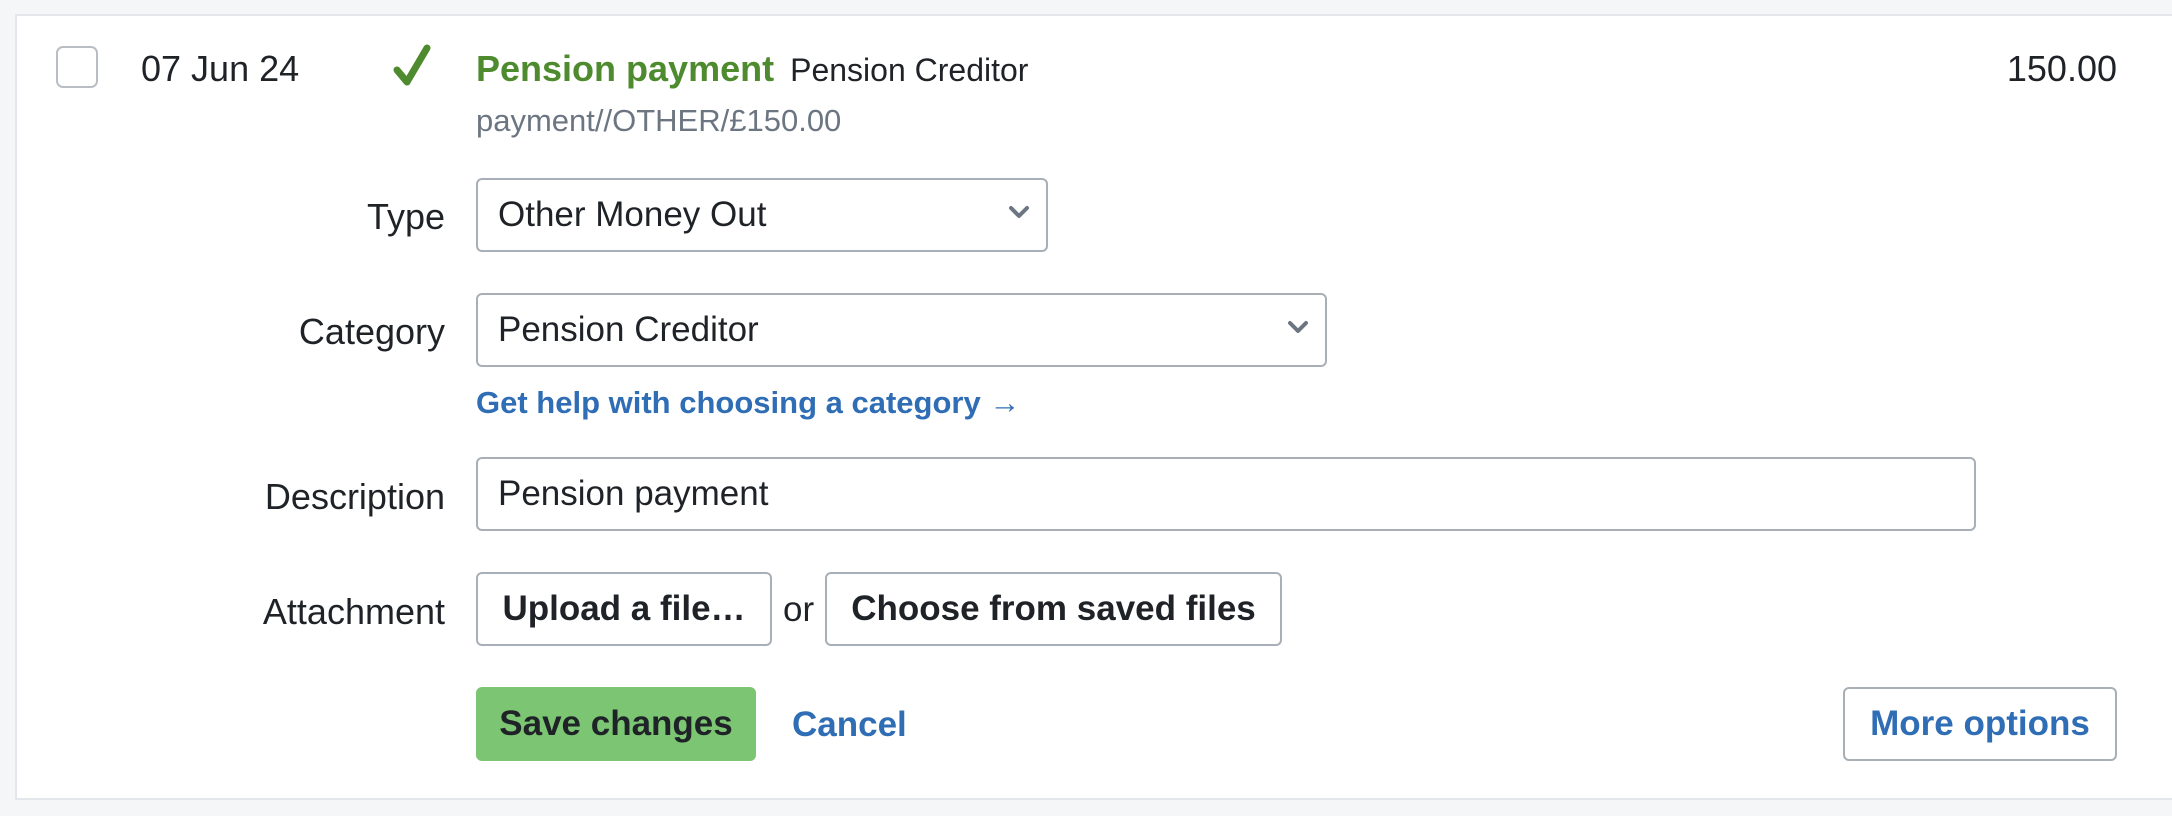  Describe the element at coordinates (405, 216) in the screenshot. I see `type-label: Type` at that location.